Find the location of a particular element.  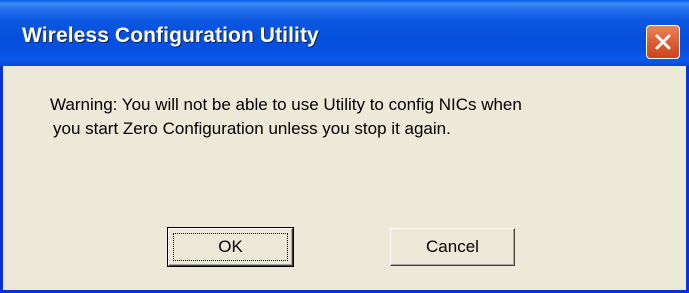

close-icon is located at coordinates (663, 42).